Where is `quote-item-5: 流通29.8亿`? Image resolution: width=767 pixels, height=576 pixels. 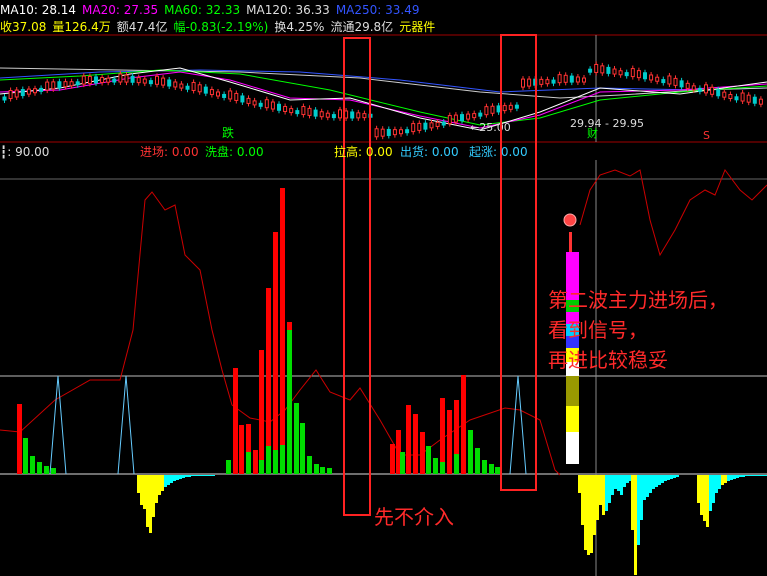
quote-item-5: 流通29.8亿 is located at coordinates (362, 27).